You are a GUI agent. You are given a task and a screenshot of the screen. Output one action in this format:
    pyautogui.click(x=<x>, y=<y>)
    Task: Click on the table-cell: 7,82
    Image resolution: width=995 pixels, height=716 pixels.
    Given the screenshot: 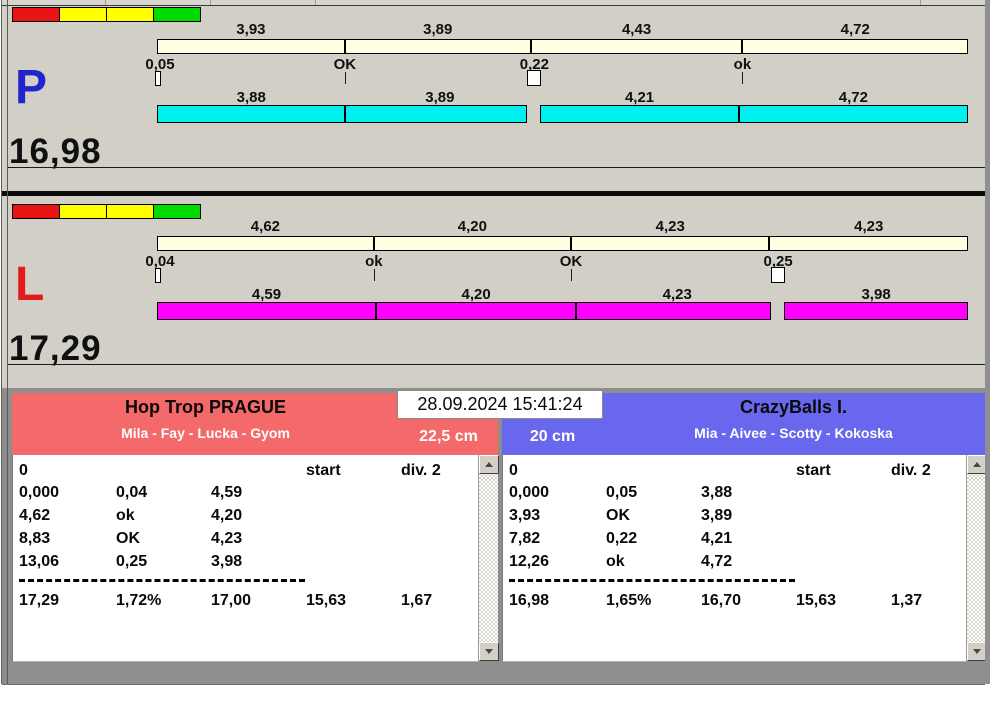 What is the action you would take?
    pyautogui.click(x=525, y=538)
    